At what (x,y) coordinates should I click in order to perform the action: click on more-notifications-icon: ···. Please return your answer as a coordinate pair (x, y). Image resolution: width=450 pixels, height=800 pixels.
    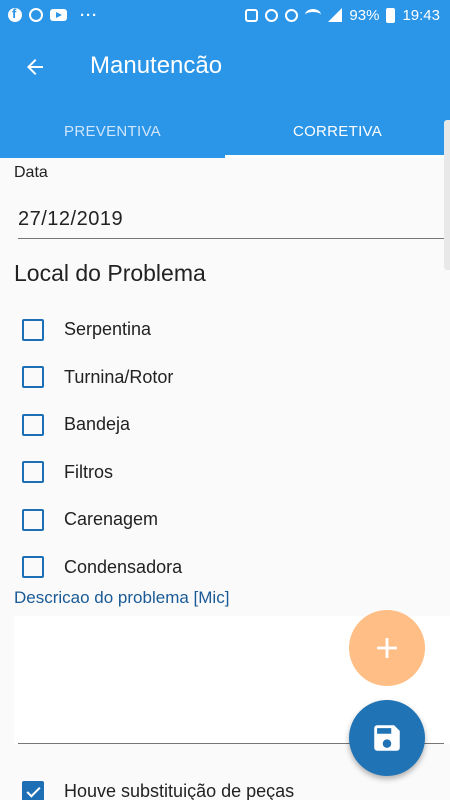
    Looking at the image, I should click on (89, 15).